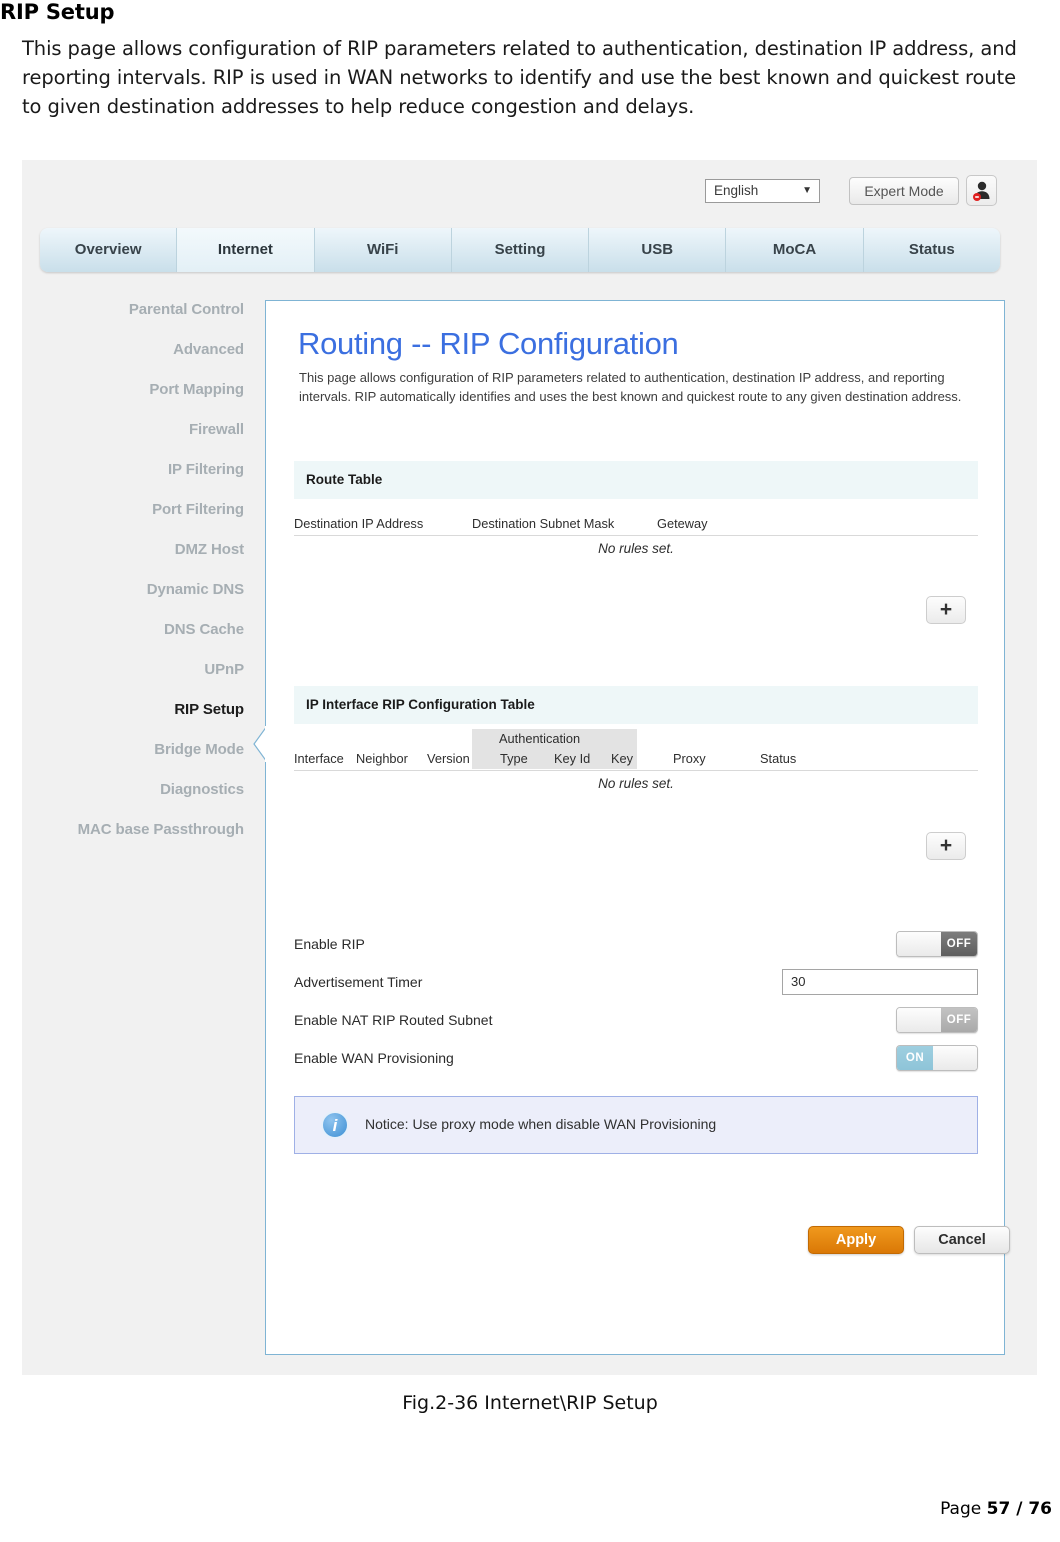 The width and height of the screenshot is (1060, 1542). Describe the element at coordinates (636, 950) in the screenshot. I see `setting-row-enable-rip: Enable RIP OFF` at that location.